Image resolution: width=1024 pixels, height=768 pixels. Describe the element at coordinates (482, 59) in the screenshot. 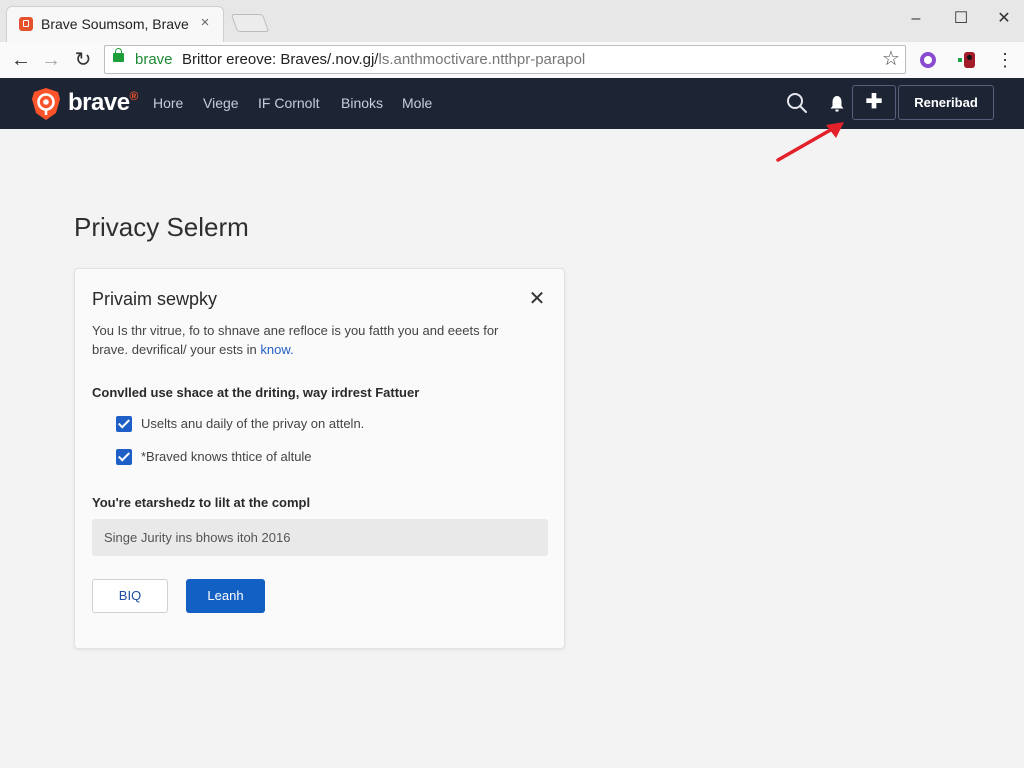

I see `url-path: ls.anthmoctivare.ntthpr-parapol` at that location.